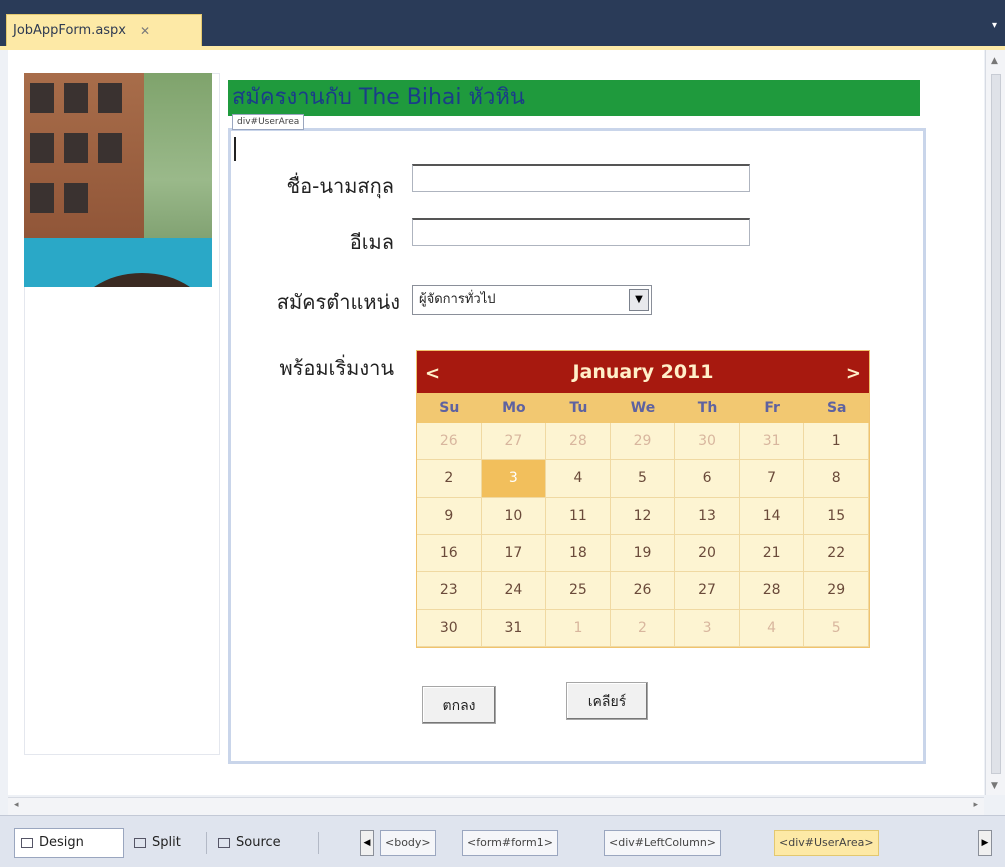 This screenshot has height=867, width=1005. I want to click on scroll-down-icon: ▼, so click(994, 786).